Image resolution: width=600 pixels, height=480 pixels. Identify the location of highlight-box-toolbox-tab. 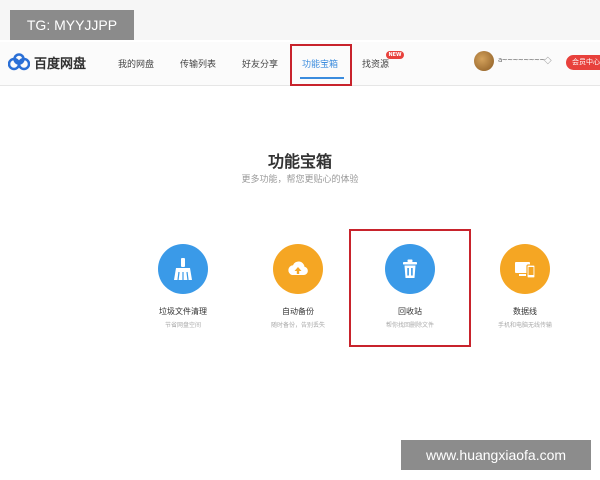
(321, 65).